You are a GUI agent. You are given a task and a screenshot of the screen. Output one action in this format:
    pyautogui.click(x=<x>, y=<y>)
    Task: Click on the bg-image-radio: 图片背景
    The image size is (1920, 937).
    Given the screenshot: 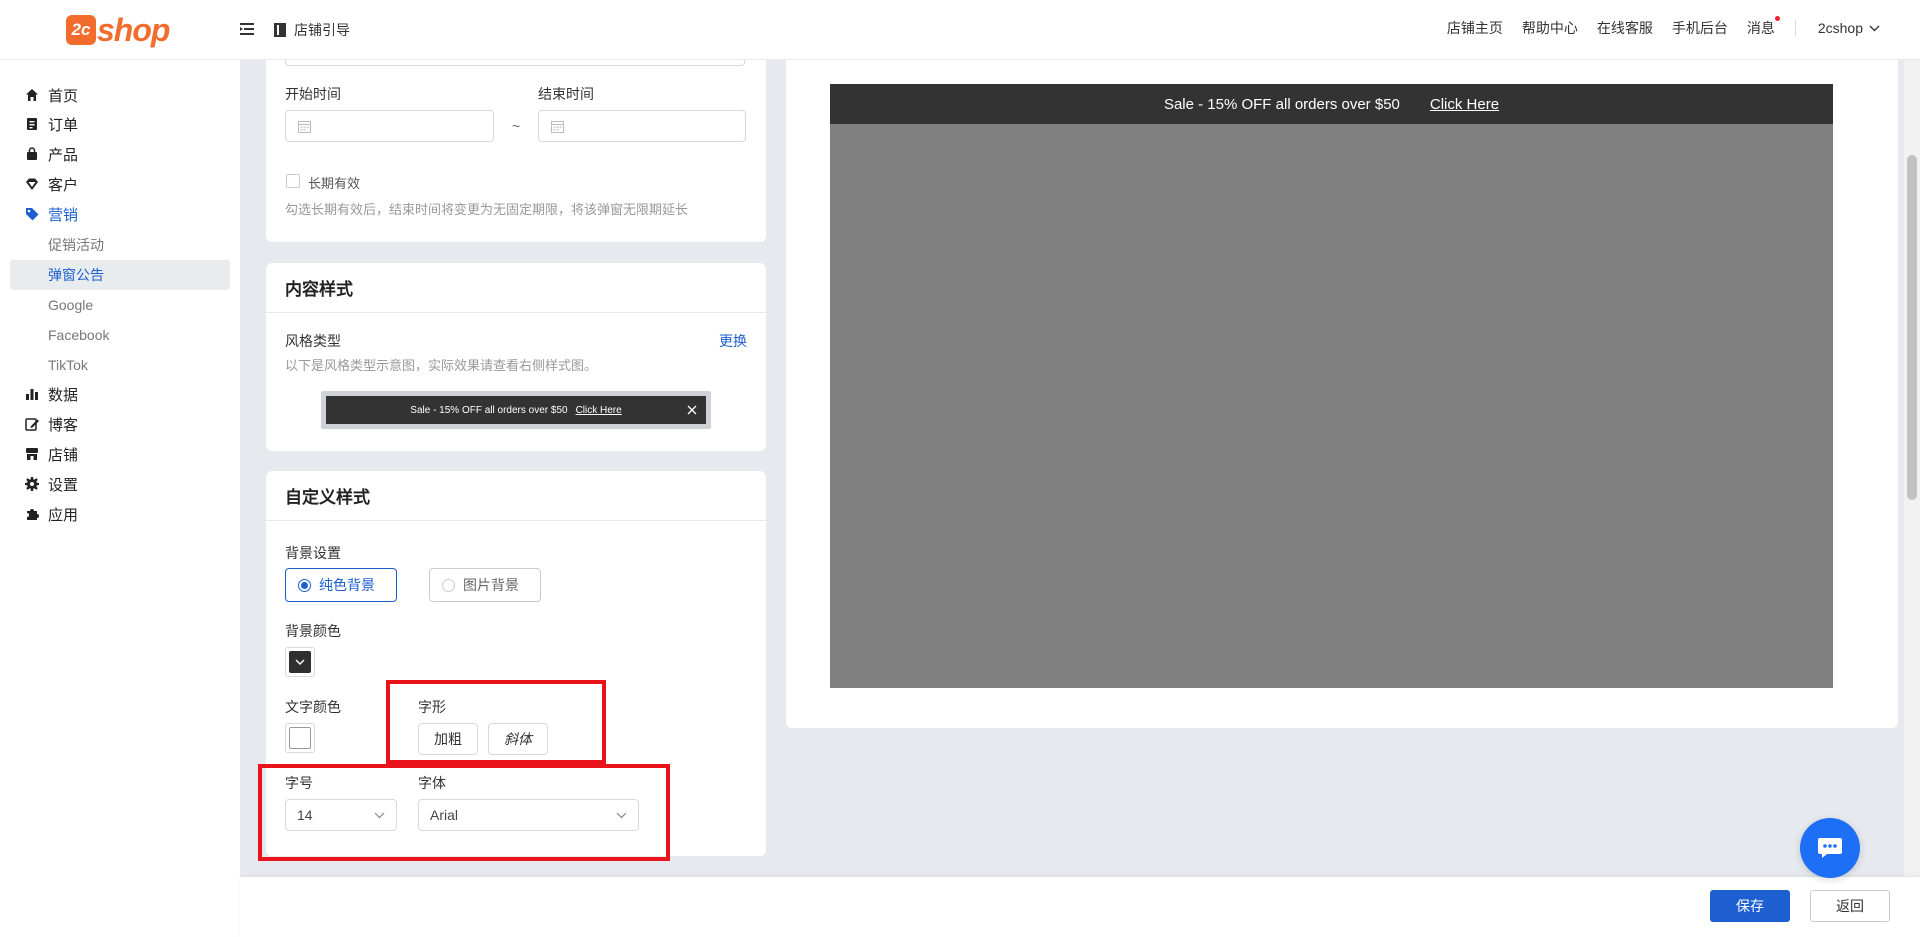 What is the action you would take?
    pyautogui.click(x=485, y=585)
    